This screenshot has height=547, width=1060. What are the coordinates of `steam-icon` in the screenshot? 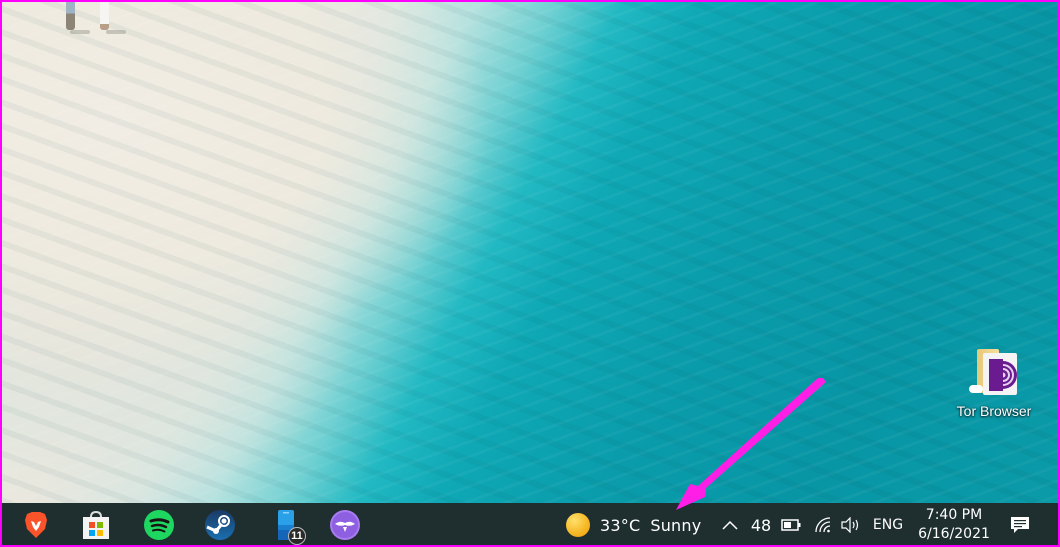 It's located at (220, 525).